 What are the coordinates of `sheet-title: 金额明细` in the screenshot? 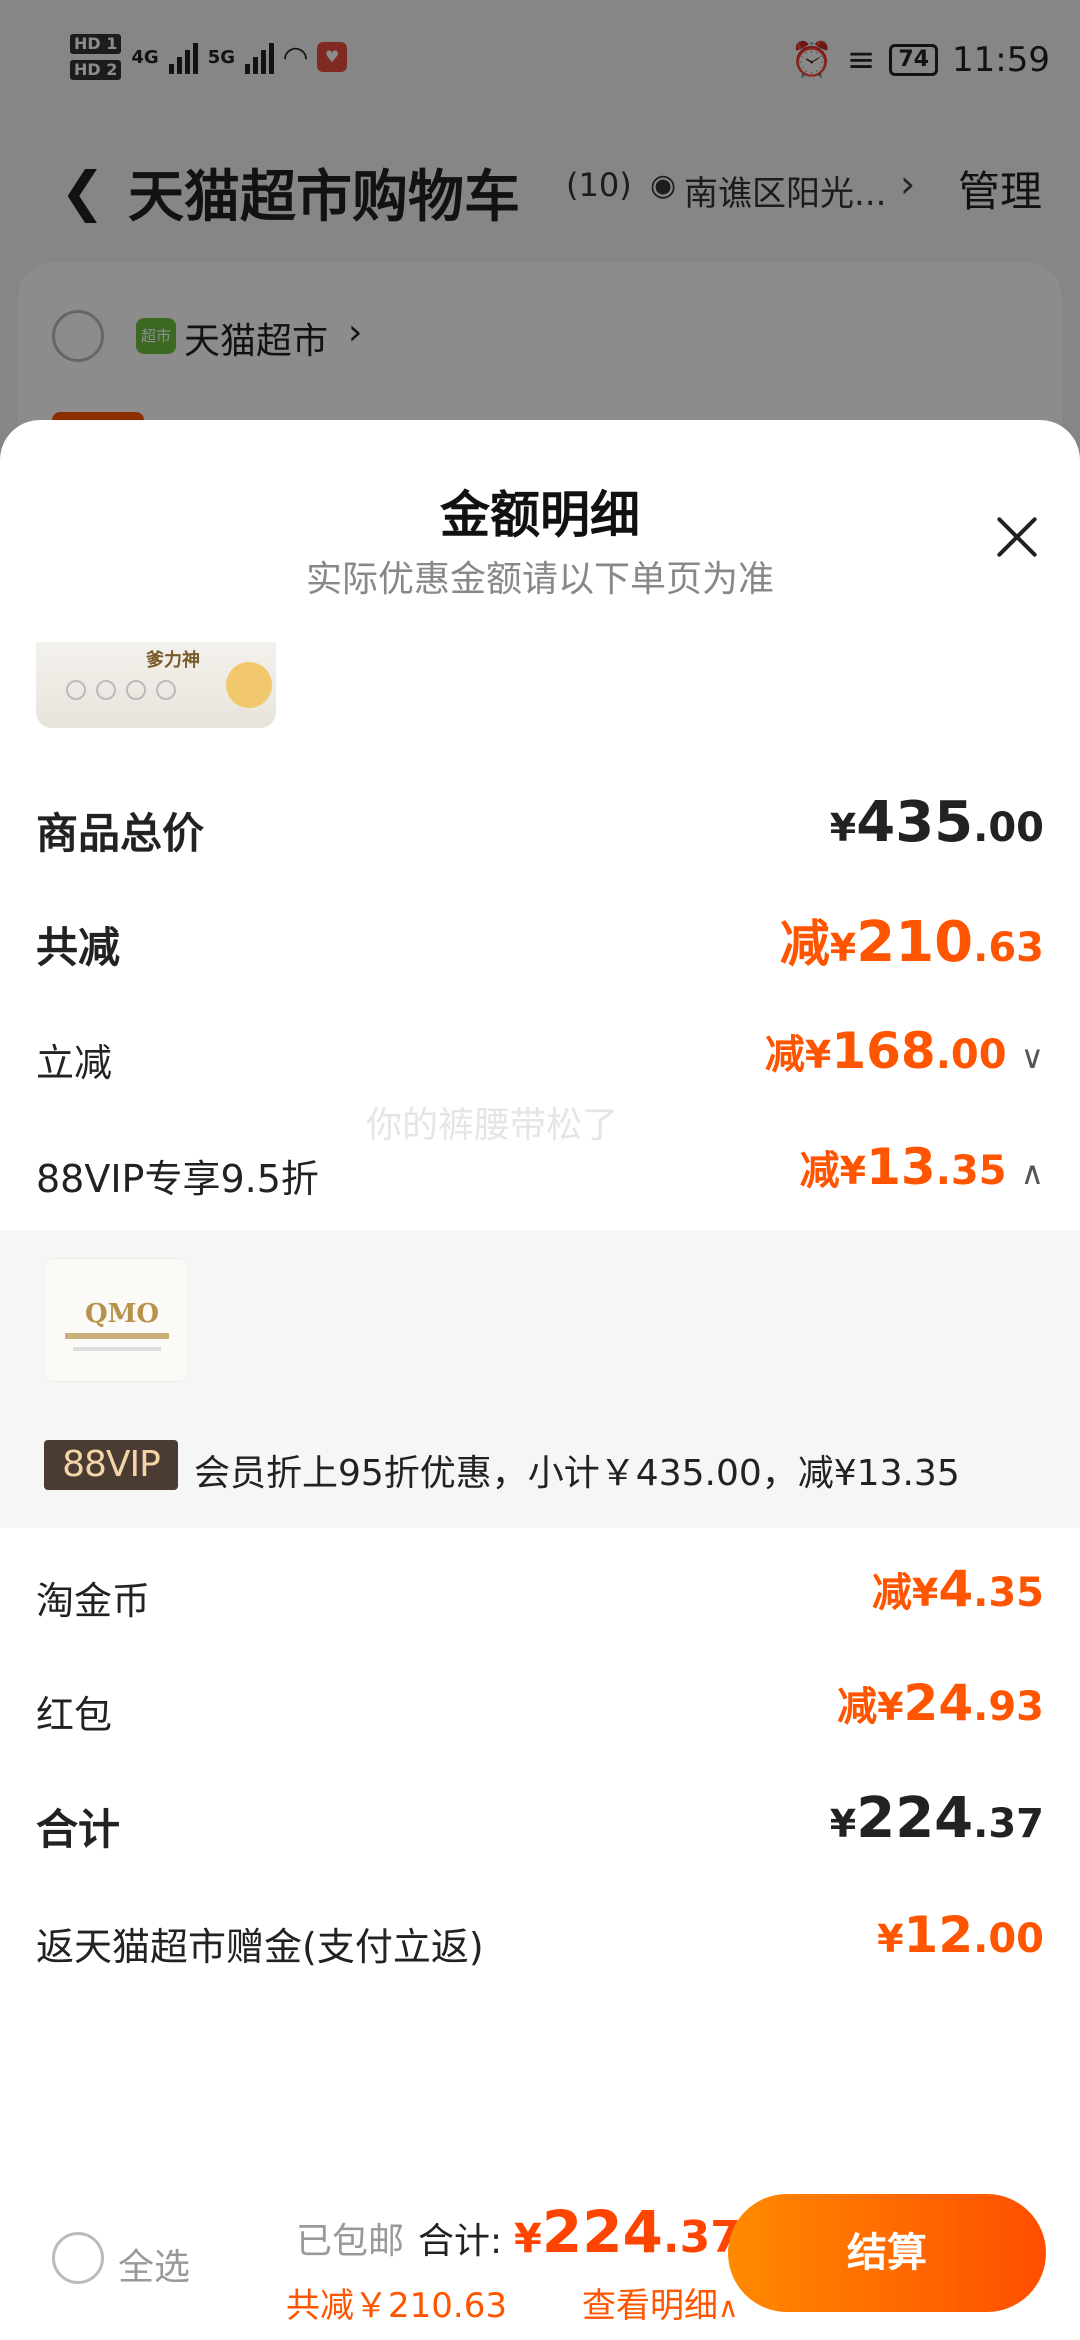 It's located at (540, 515).